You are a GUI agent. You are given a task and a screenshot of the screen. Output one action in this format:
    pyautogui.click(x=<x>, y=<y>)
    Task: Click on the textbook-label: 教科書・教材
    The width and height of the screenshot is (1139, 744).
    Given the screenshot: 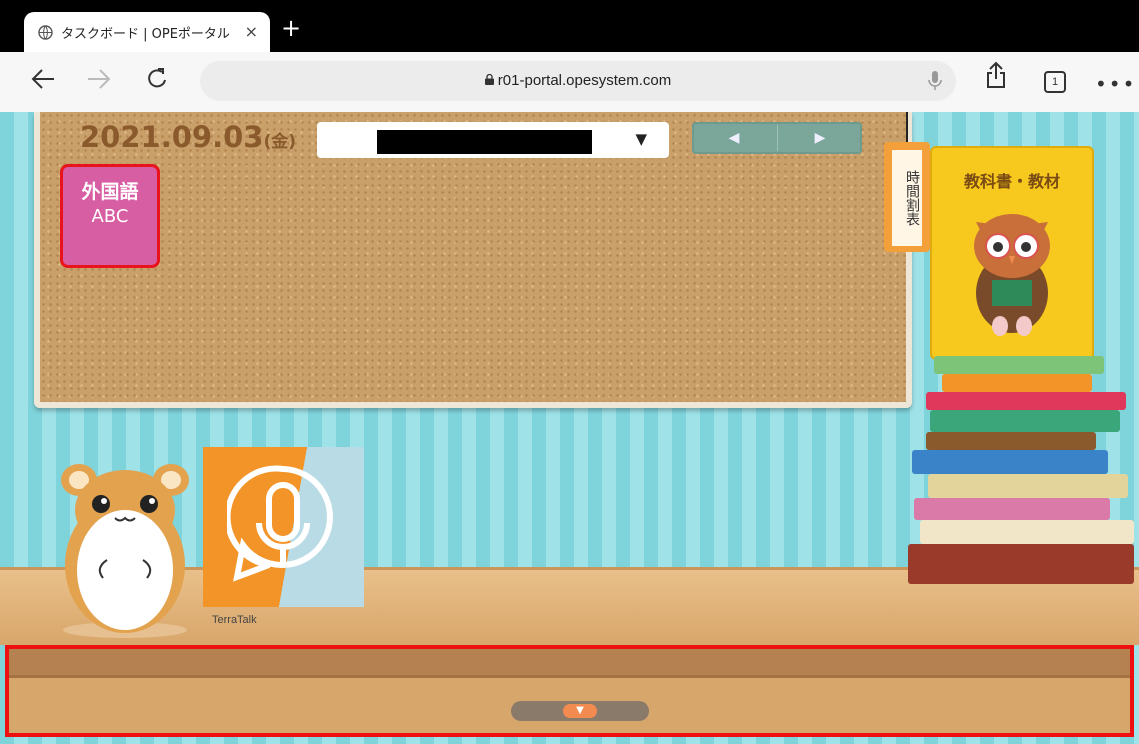 What is the action you would take?
    pyautogui.click(x=1011, y=181)
    